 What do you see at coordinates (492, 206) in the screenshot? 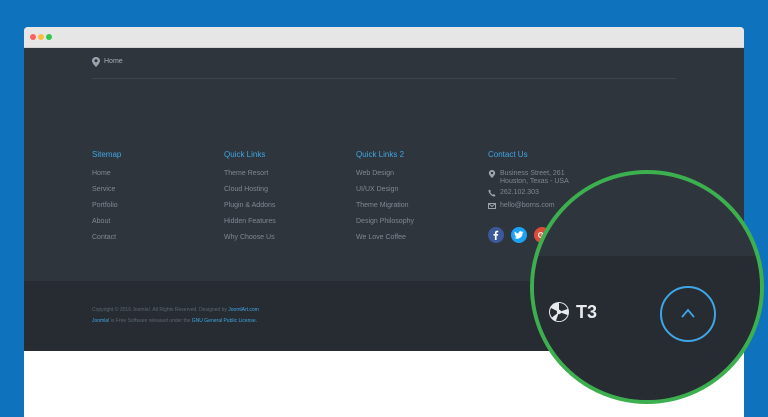
I see `envelope-icon` at bounding box center [492, 206].